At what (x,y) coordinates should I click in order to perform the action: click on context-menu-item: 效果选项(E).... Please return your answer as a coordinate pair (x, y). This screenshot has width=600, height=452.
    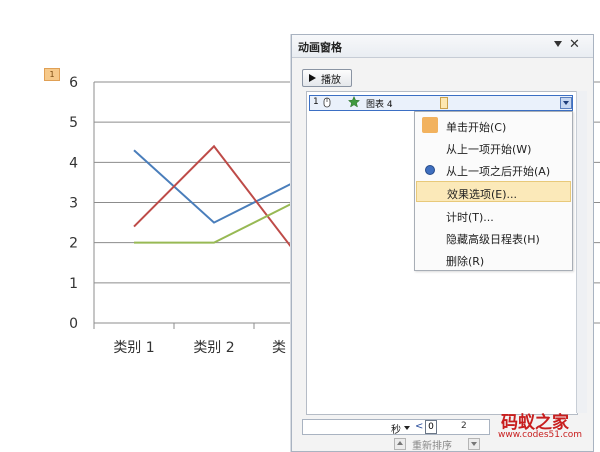
    Looking at the image, I should click on (493, 191).